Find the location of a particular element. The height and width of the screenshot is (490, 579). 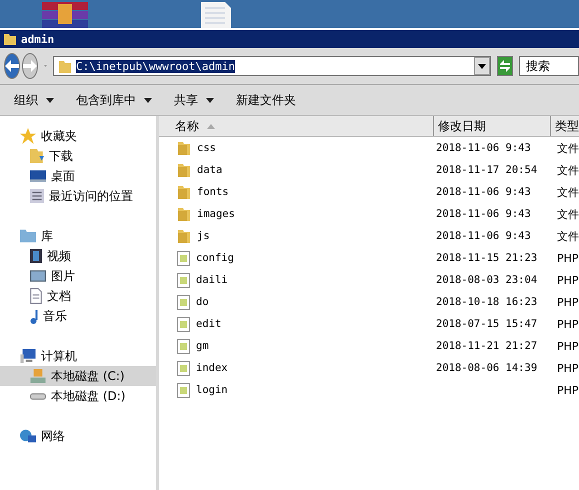

column-header: 修改日期 is located at coordinates (492, 126).